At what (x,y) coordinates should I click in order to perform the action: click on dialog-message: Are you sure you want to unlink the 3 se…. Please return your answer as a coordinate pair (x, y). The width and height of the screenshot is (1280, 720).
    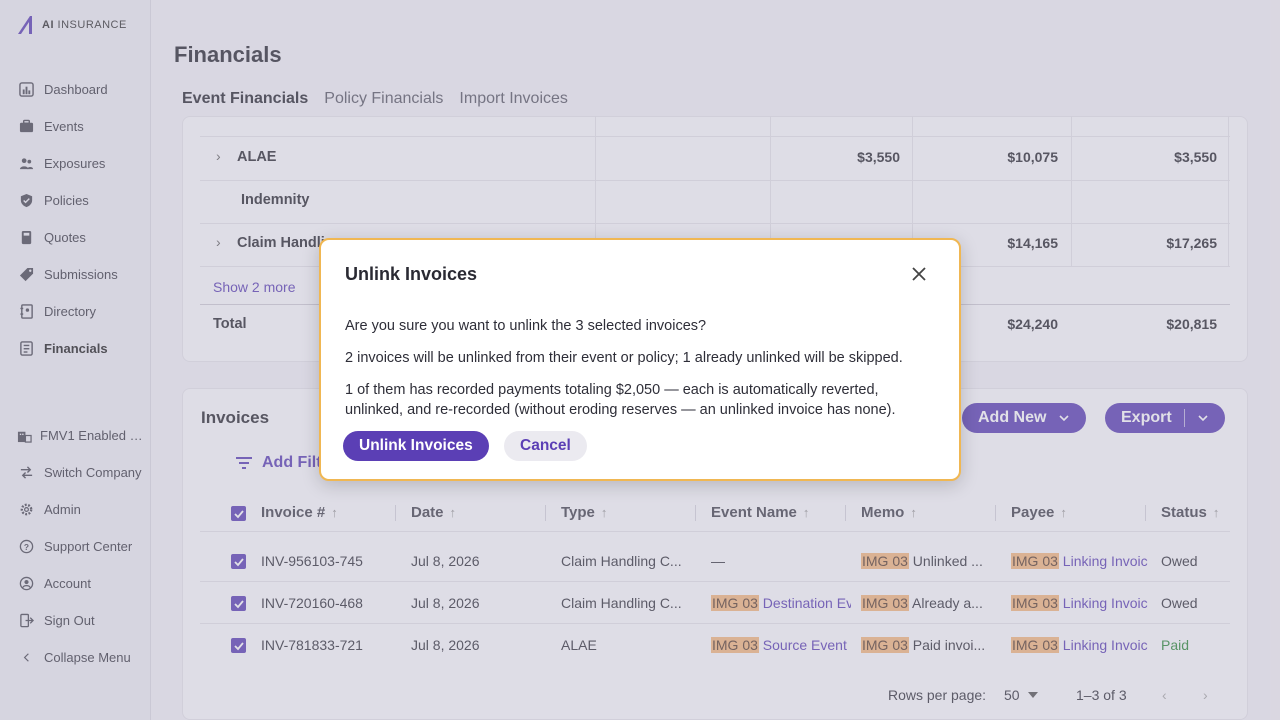
    Looking at the image, I should click on (526, 326).